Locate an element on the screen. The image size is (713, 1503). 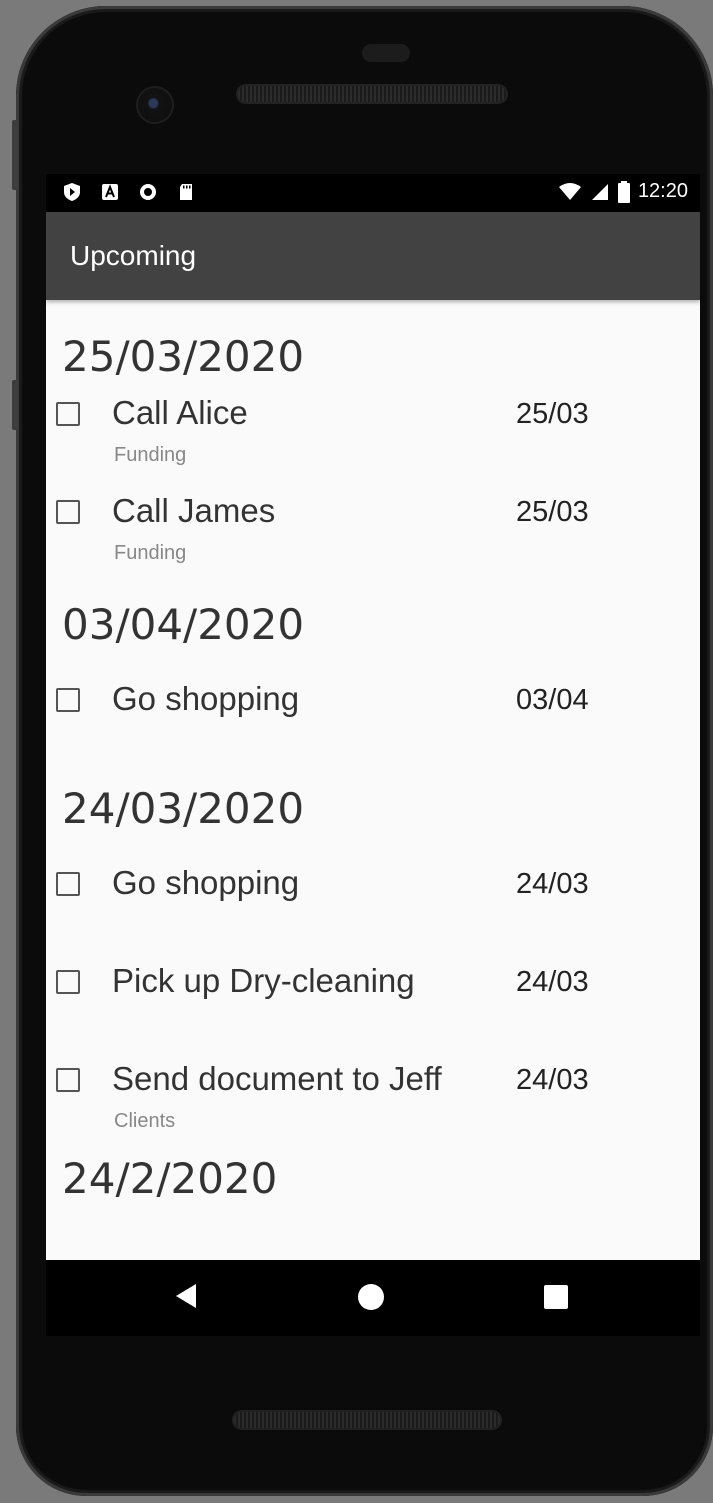
back-icon is located at coordinates (186, 1296).